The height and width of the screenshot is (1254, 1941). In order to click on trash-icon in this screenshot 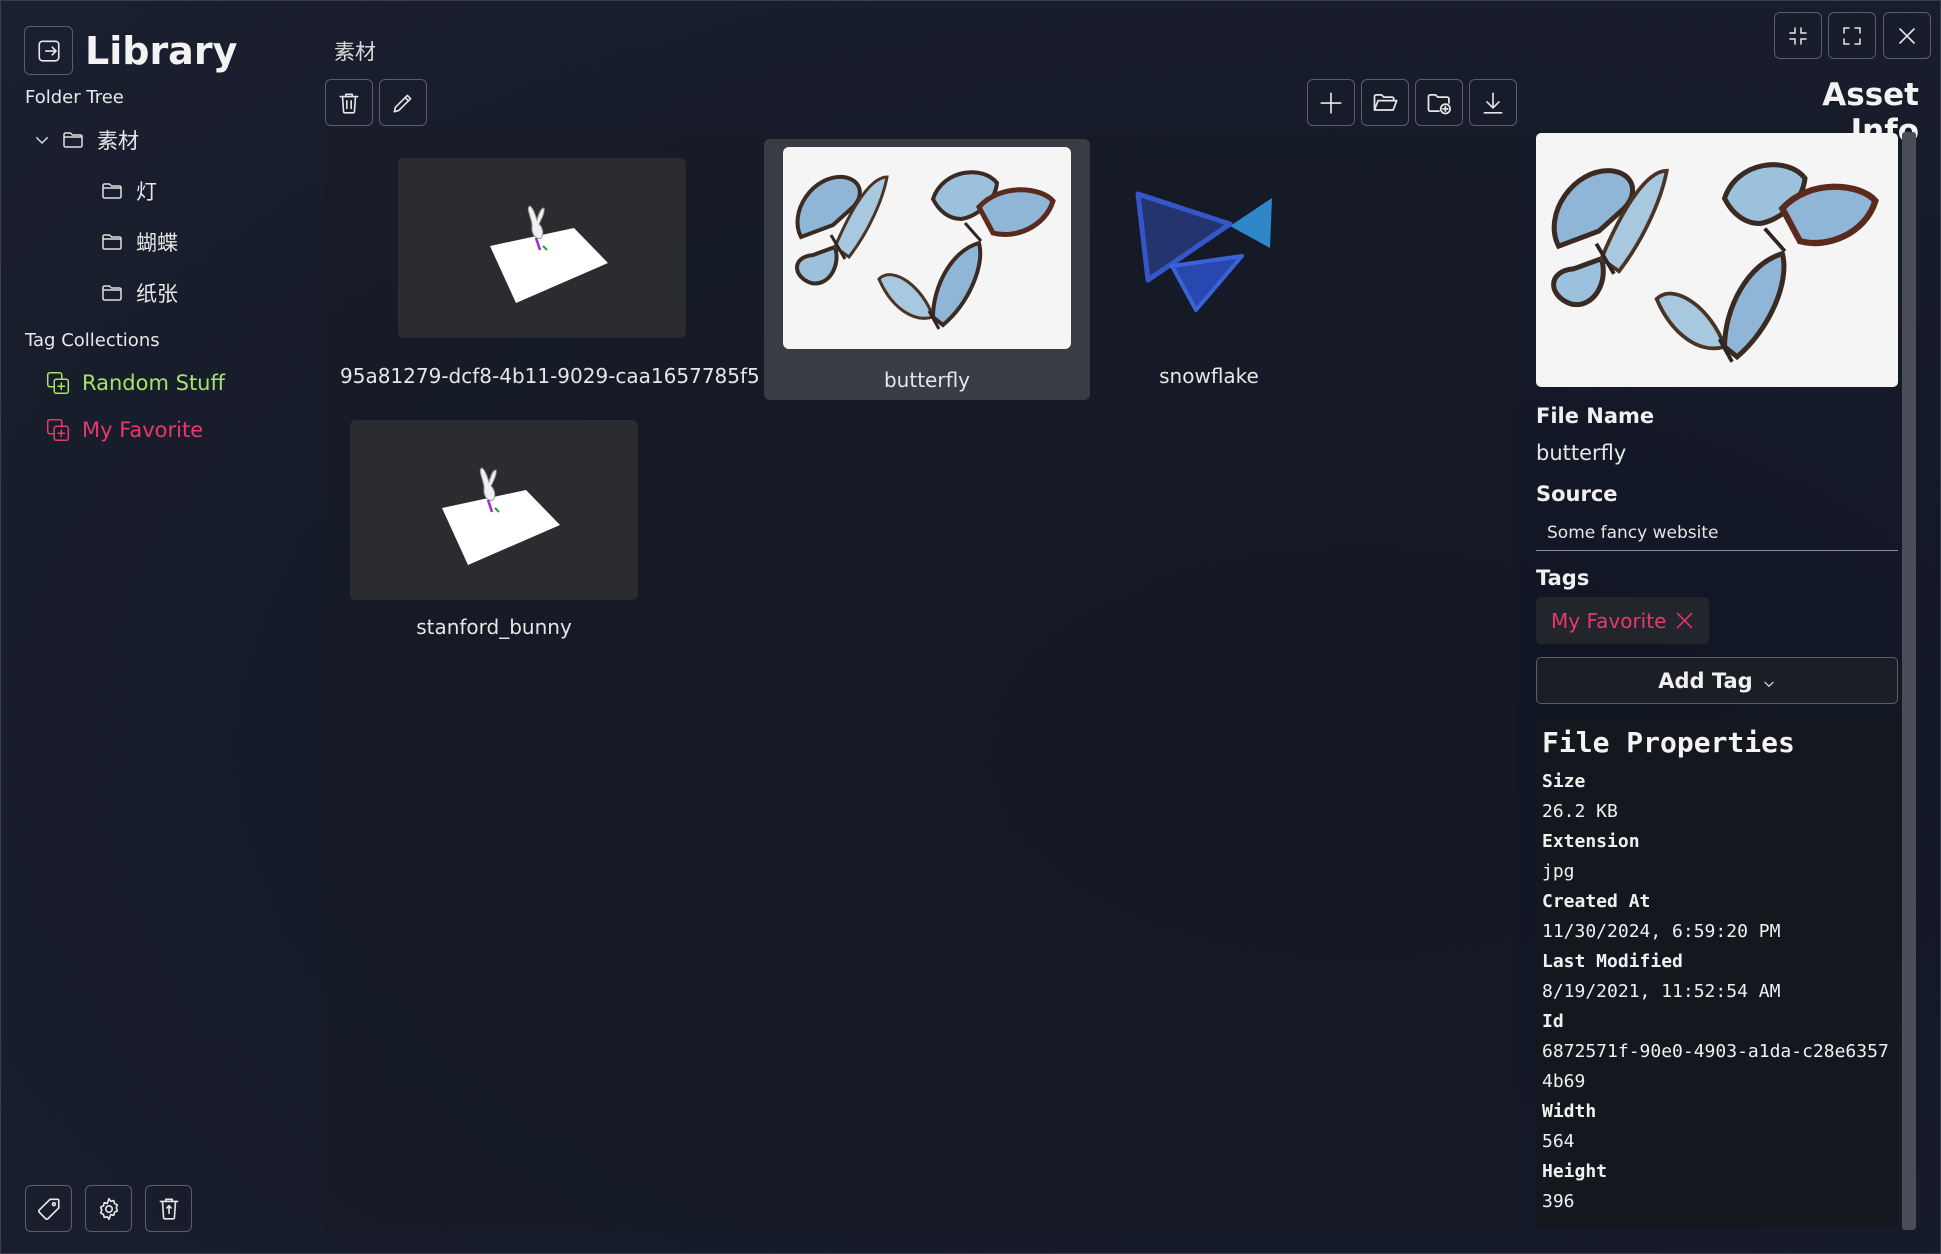, I will do `click(349, 103)`.